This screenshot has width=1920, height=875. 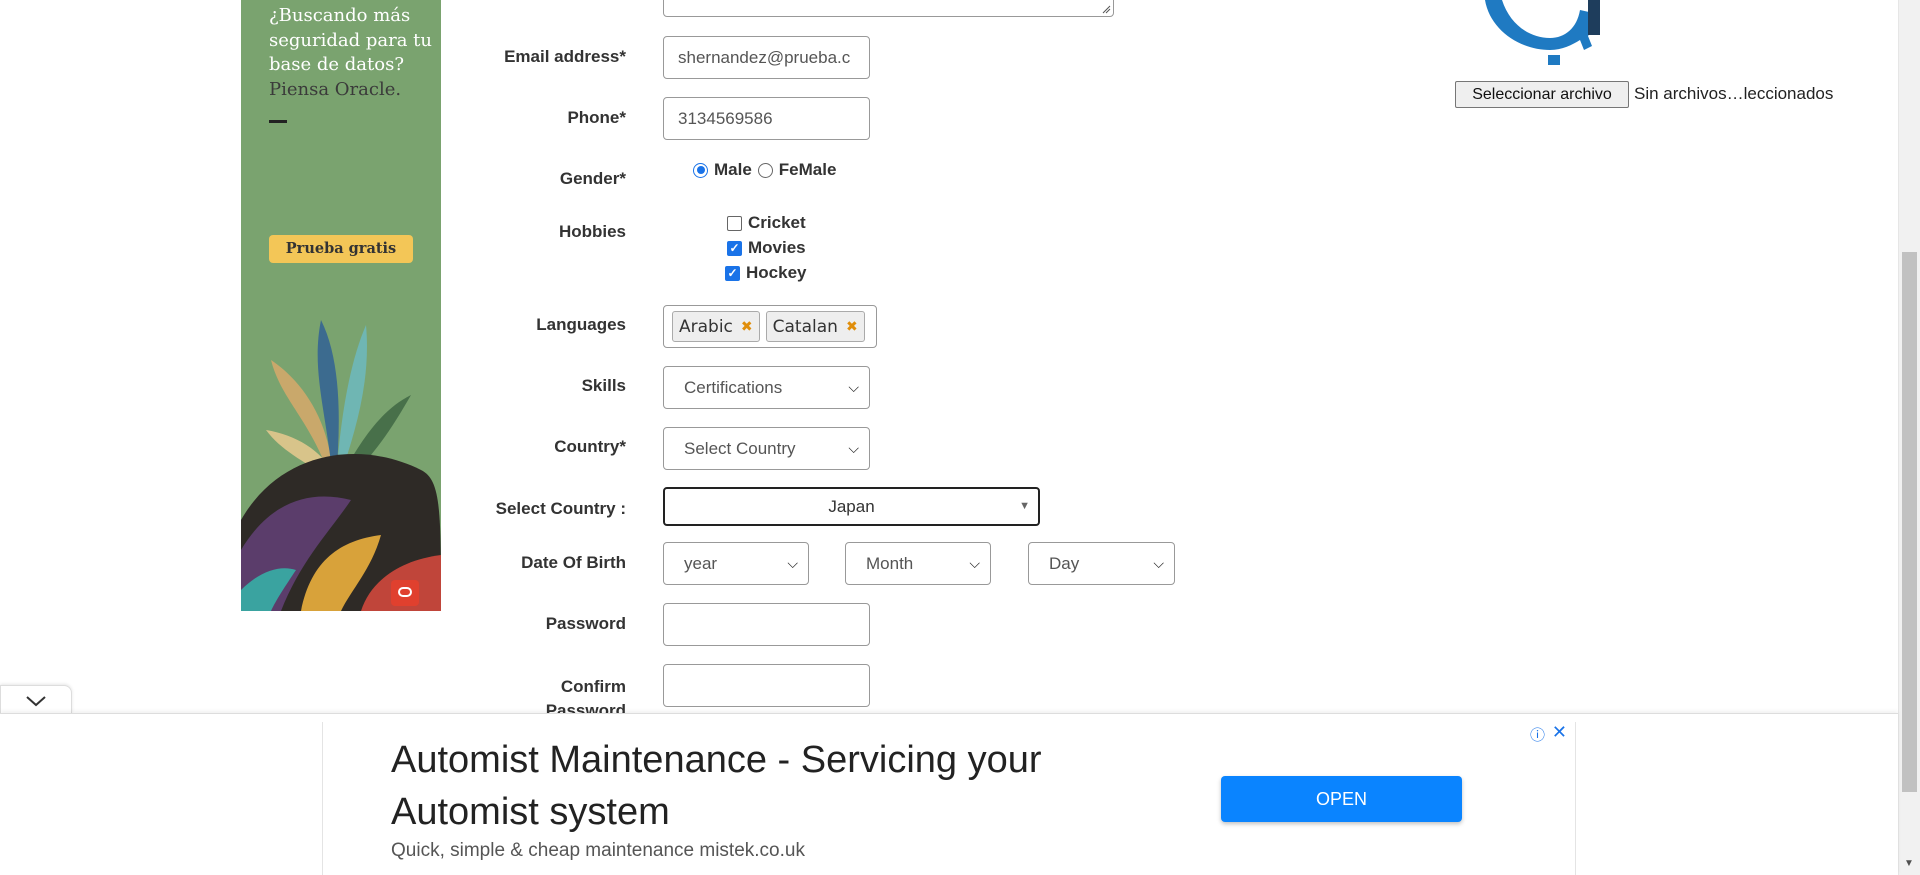 I want to click on hobby-movies-label: Movies, so click(x=777, y=248).